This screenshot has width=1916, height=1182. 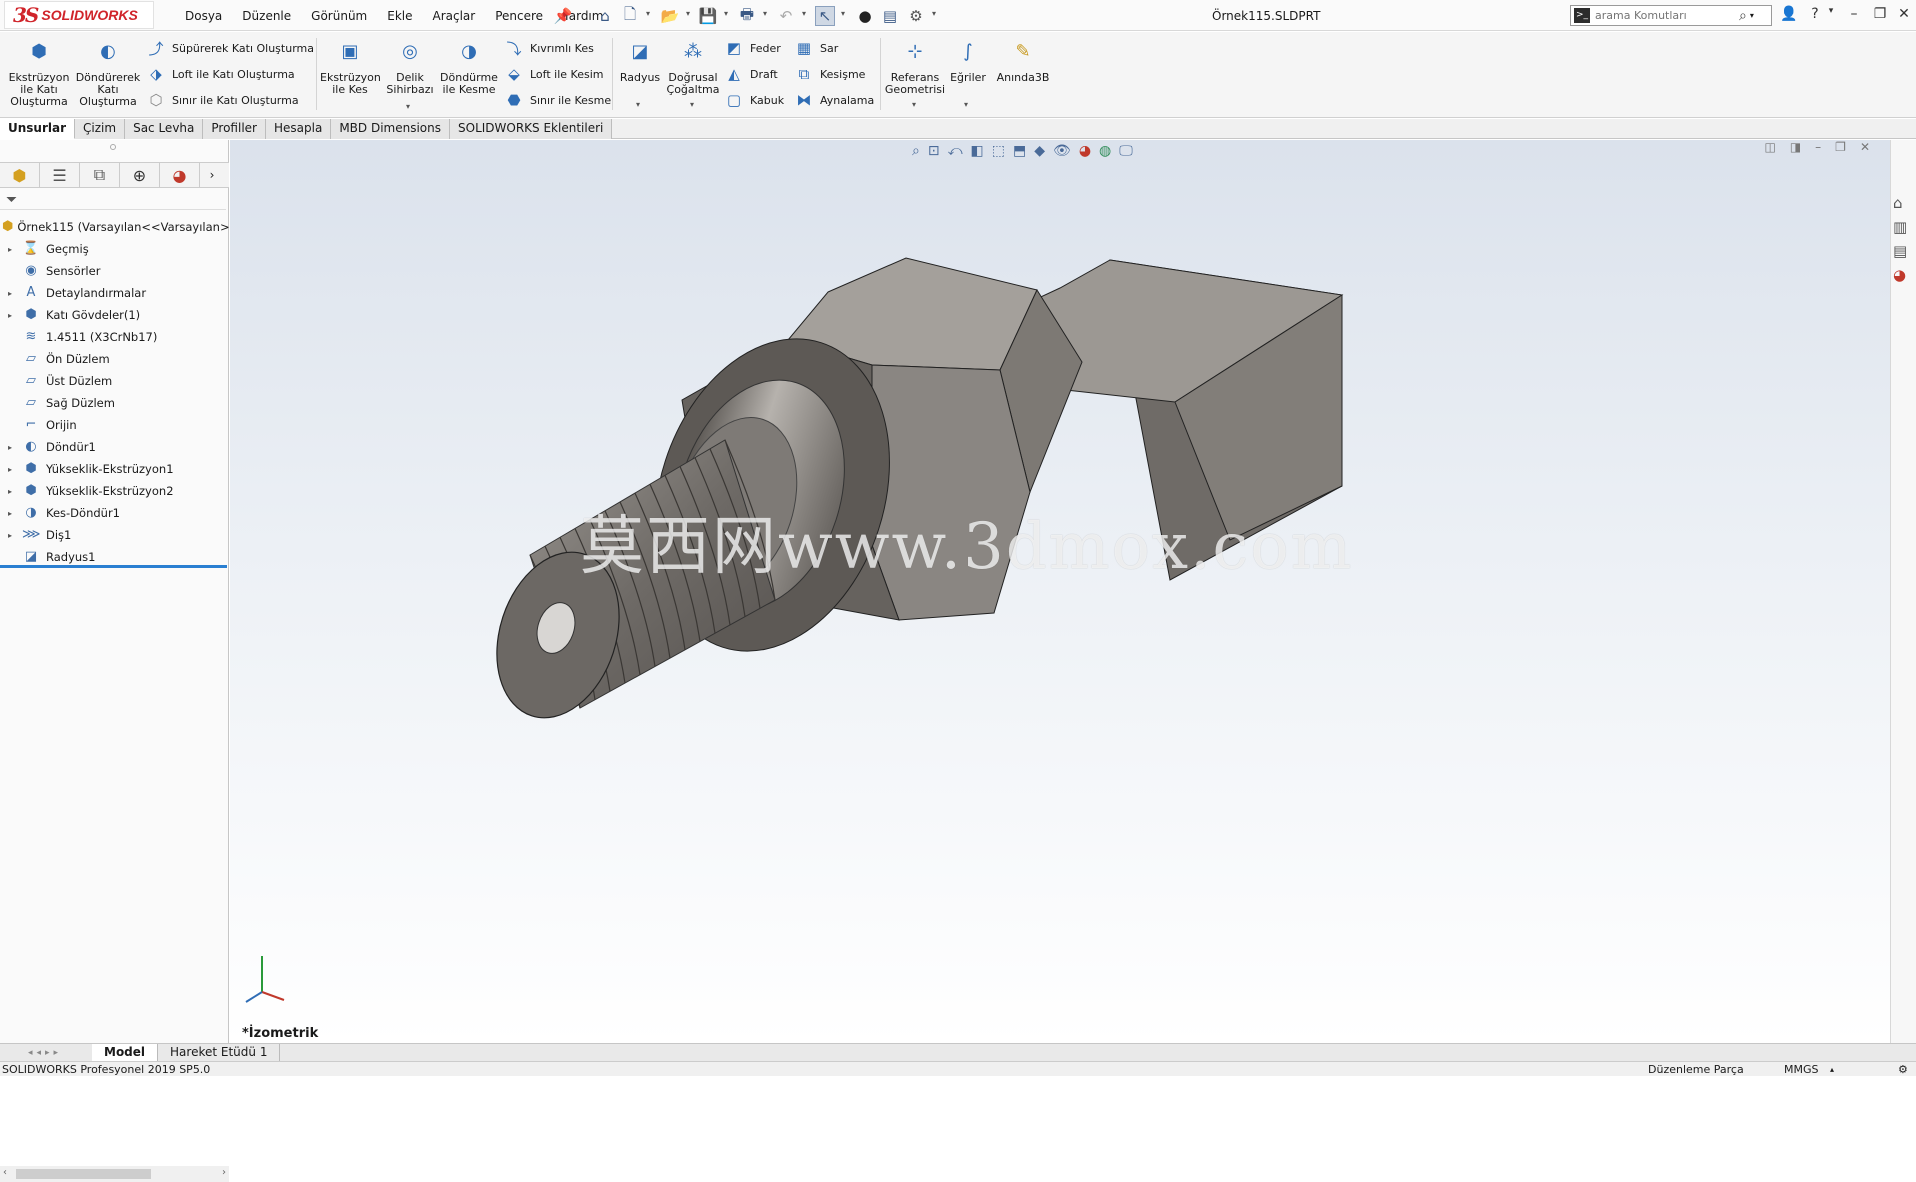 What do you see at coordinates (350, 69) in the screenshot?
I see `extrude-cut-button: ▣ Ekstrüzyon ile Kes` at bounding box center [350, 69].